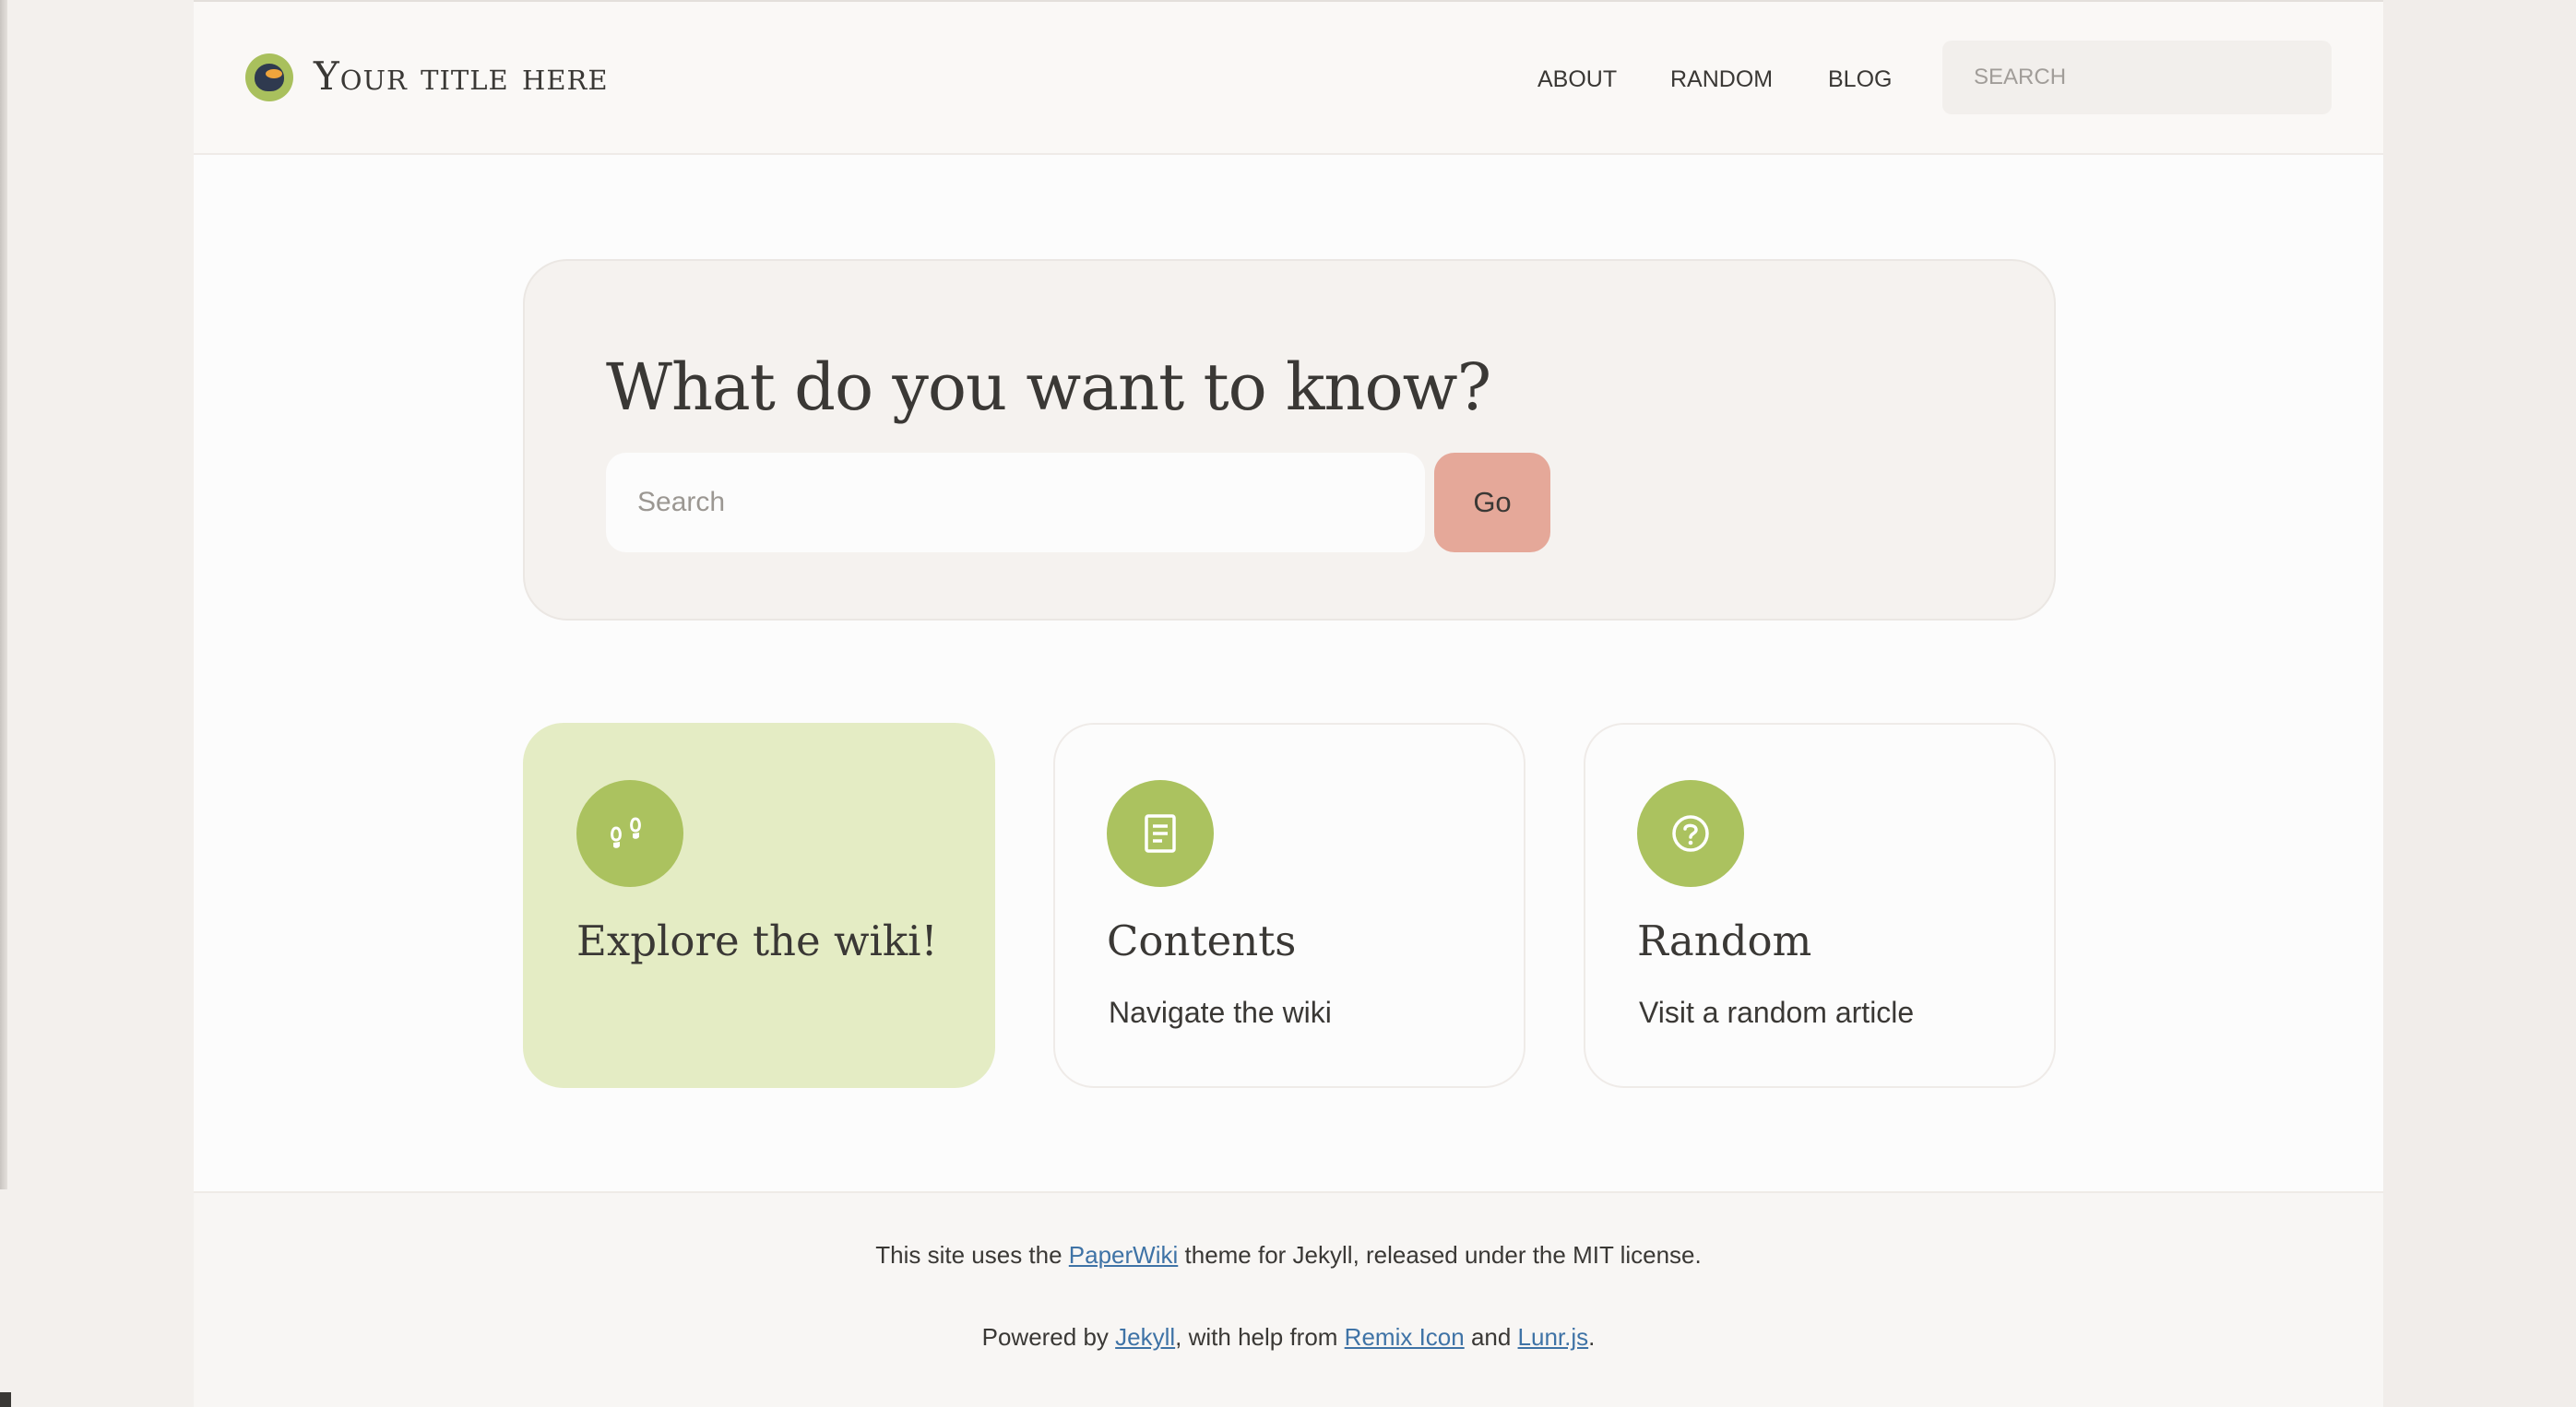  What do you see at coordinates (5, 1399) in the screenshot?
I see `window-corner` at bounding box center [5, 1399].